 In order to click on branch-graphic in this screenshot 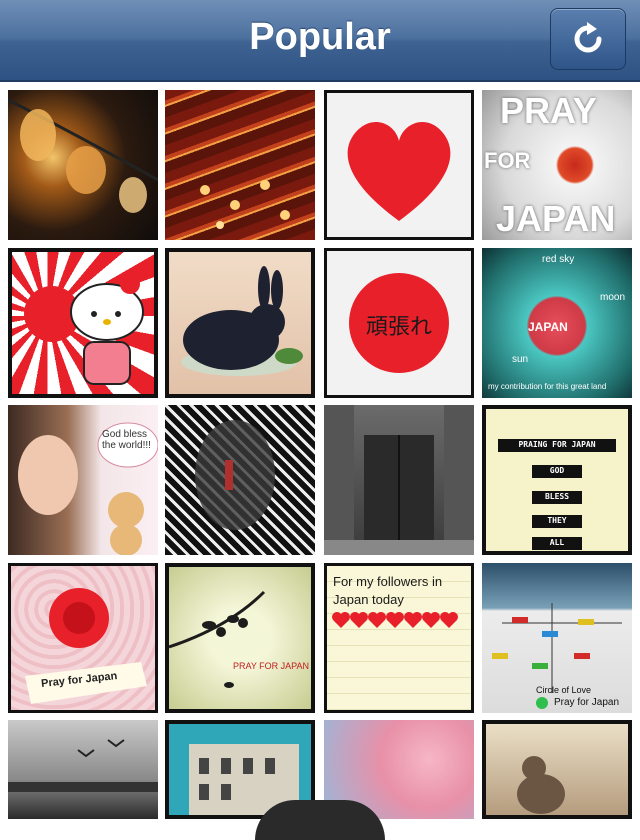, I will do `click(217, 639)`.